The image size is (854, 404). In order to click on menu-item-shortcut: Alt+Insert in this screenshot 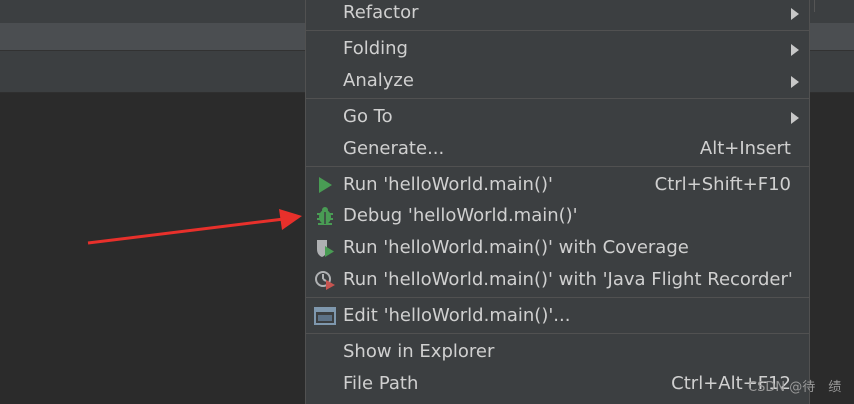, I will do `click(745, 148)`.